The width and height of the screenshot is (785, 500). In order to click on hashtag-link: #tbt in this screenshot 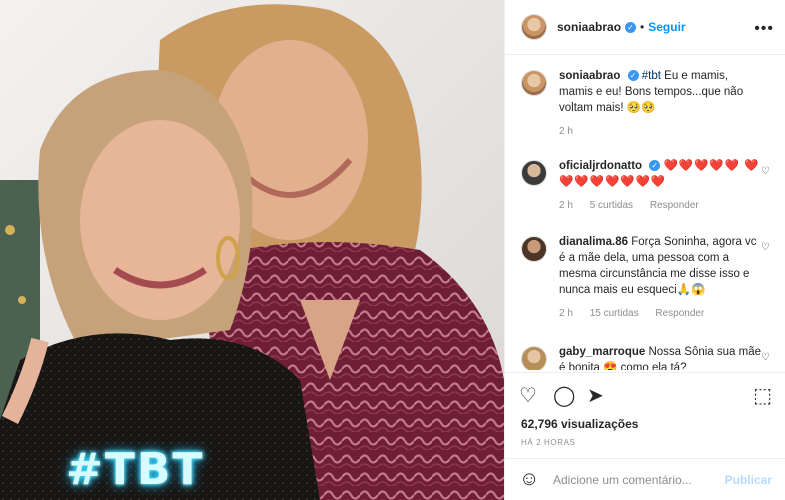, I will do `click(651, 76)`.